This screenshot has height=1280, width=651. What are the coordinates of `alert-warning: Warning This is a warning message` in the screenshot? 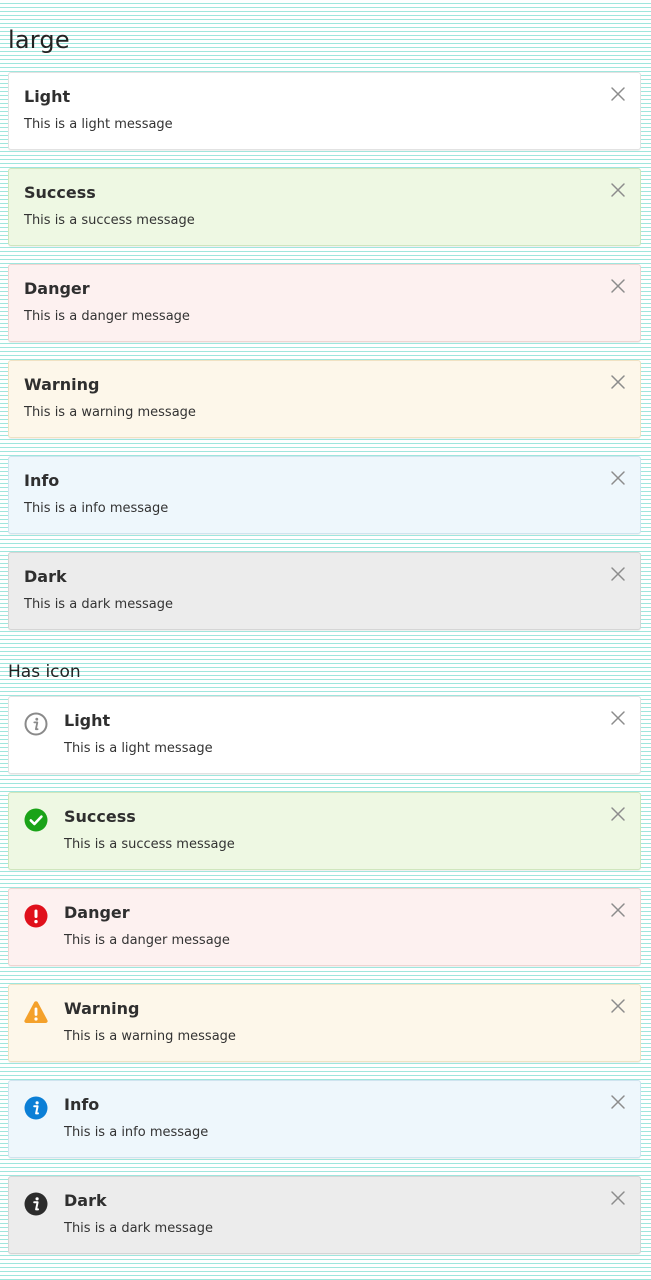 It's located at (324, 399).